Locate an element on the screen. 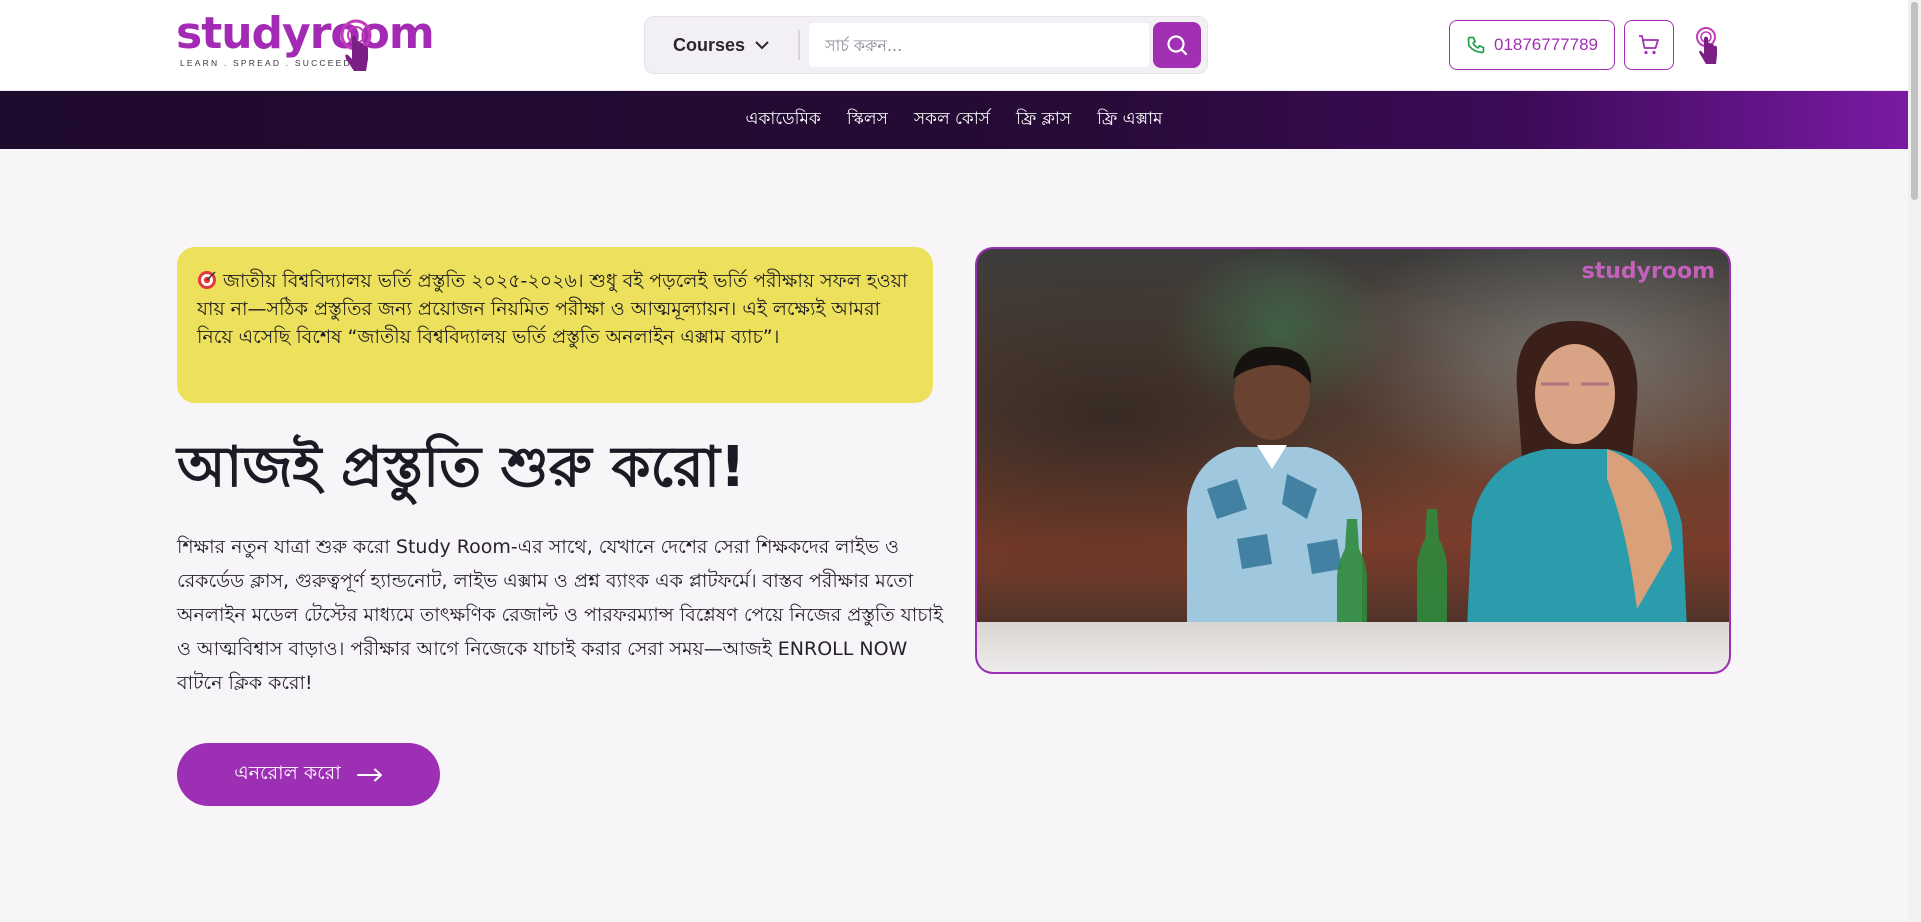  search-button is located at coordinates (1177, 45).